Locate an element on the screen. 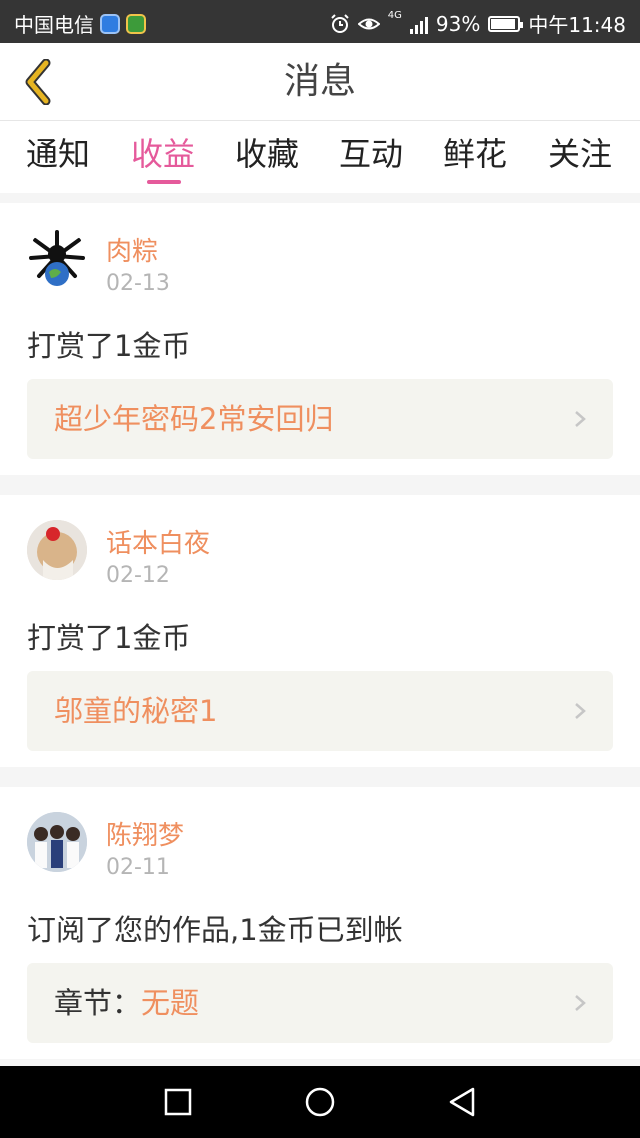 This screenshot has width=640, height=1138. tab-earnings: 收益 is located at coordinates (163, 157).